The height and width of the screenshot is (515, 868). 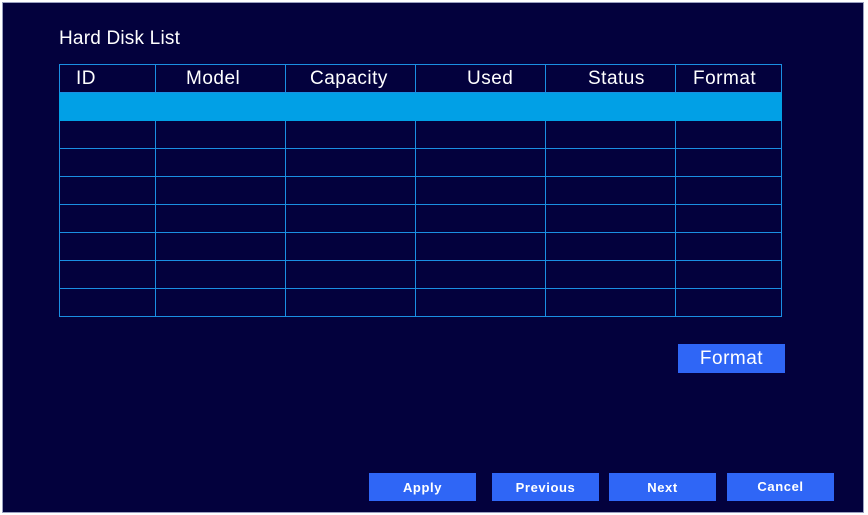 I want to click on table-header-row: ID Model Capacity Used Status Format, so click(x=420, y=78).